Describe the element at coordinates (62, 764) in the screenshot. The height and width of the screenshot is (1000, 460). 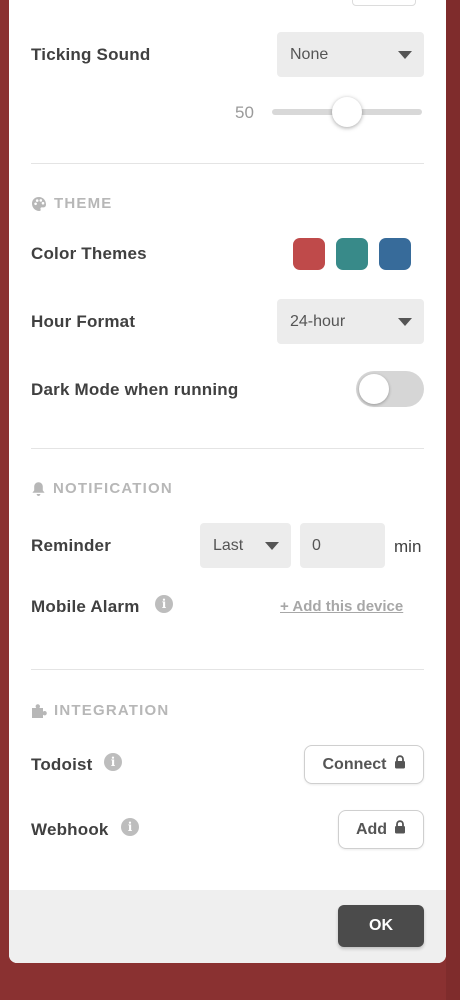
I see `todoist-label: Todoist` at that location.